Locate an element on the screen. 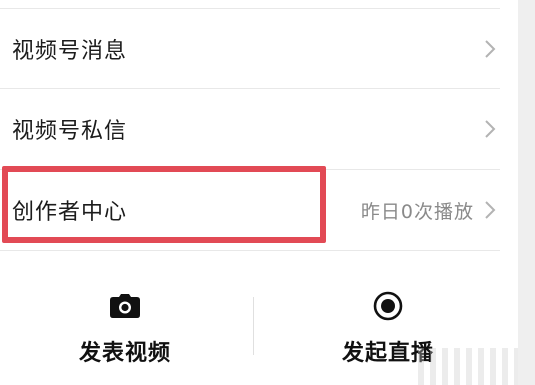 The image size is (535, 385). action-divider is located at coordinates (253, 326).